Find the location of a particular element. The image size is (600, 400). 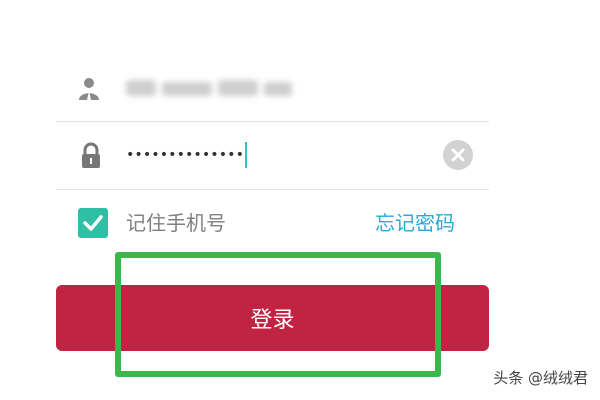

text-cursor is located at coordinates (246, 155).